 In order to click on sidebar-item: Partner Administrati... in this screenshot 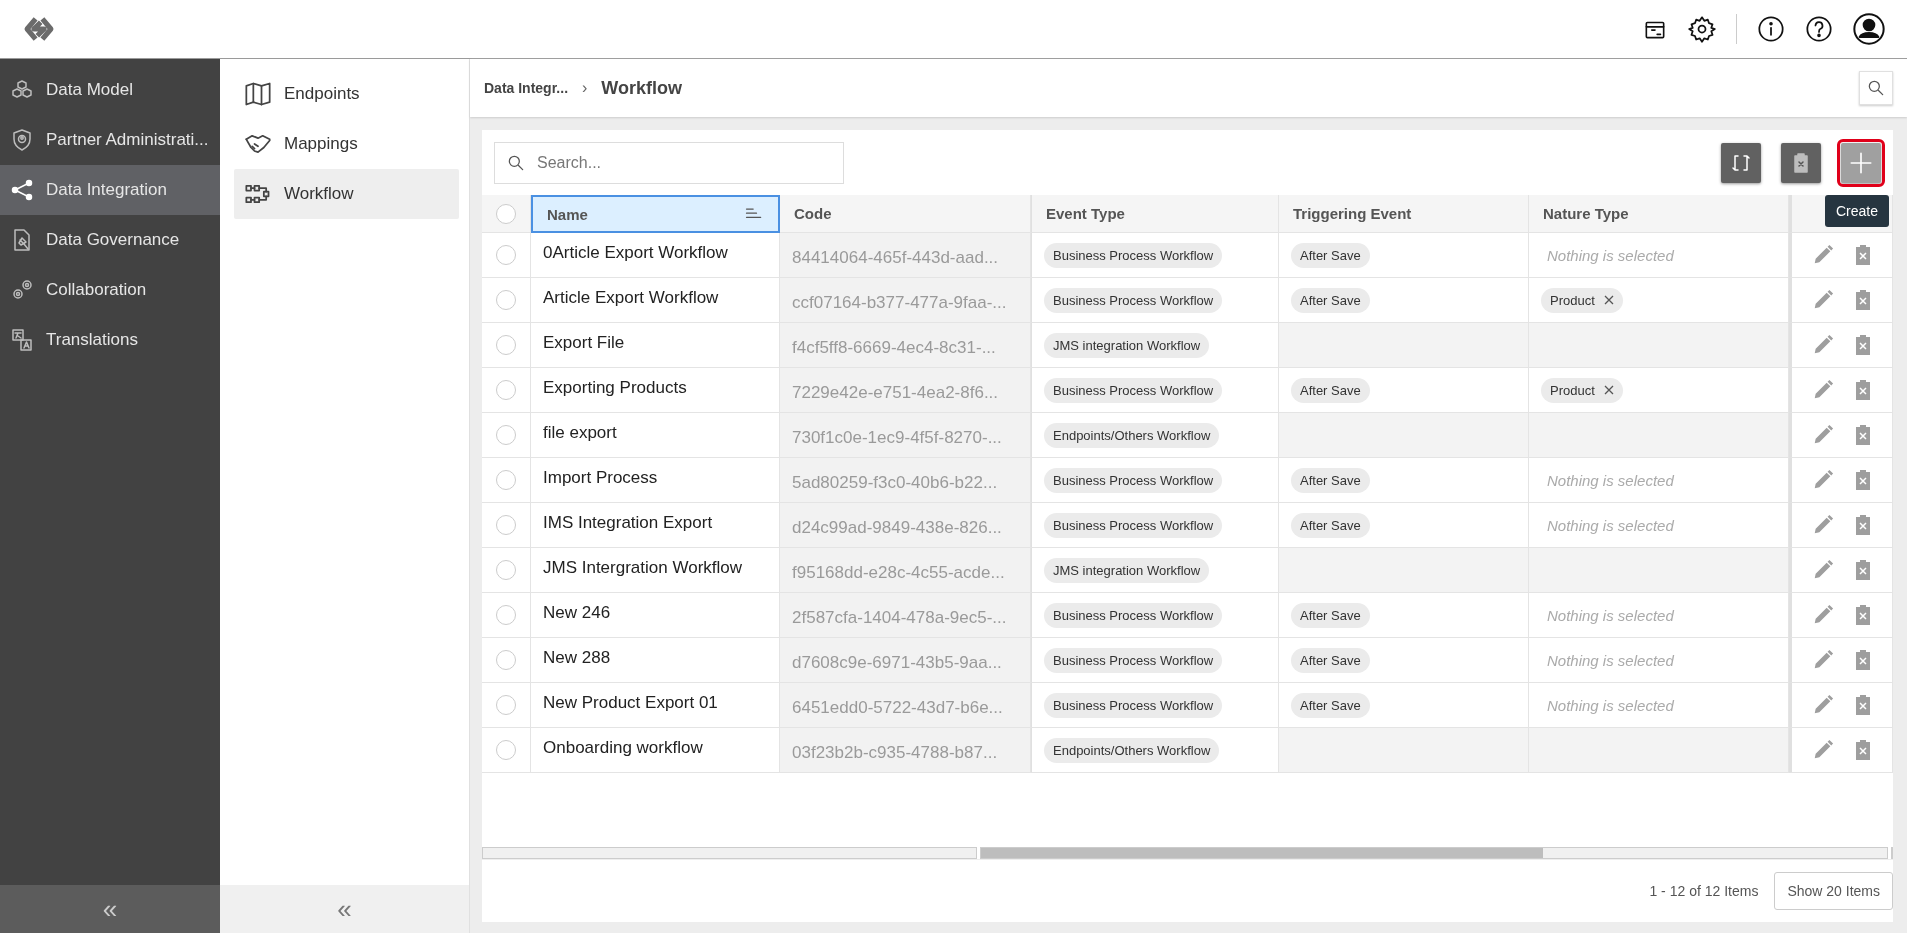, I will do `click(110, 140)`.